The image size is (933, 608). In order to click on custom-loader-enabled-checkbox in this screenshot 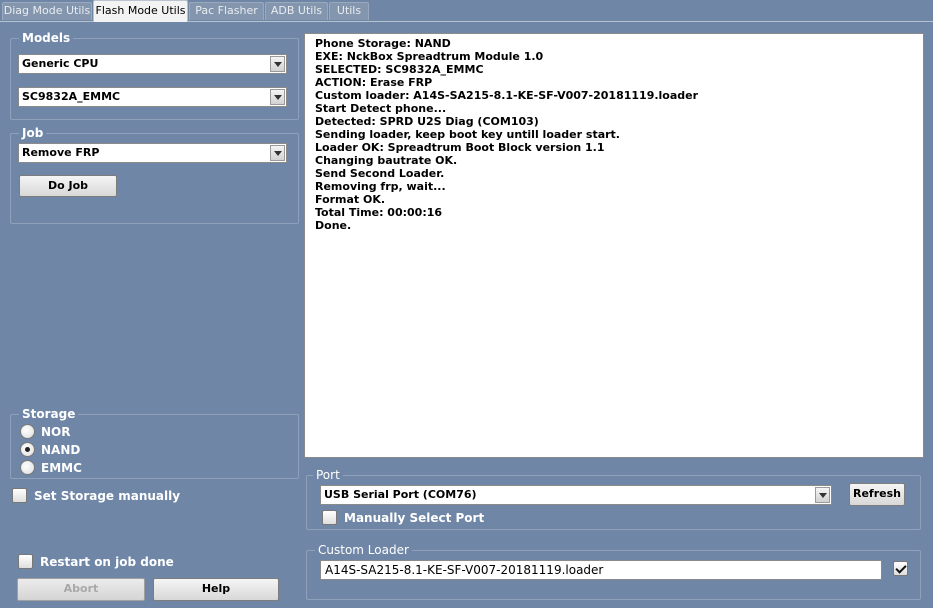, I will do `click(902, 569)`.